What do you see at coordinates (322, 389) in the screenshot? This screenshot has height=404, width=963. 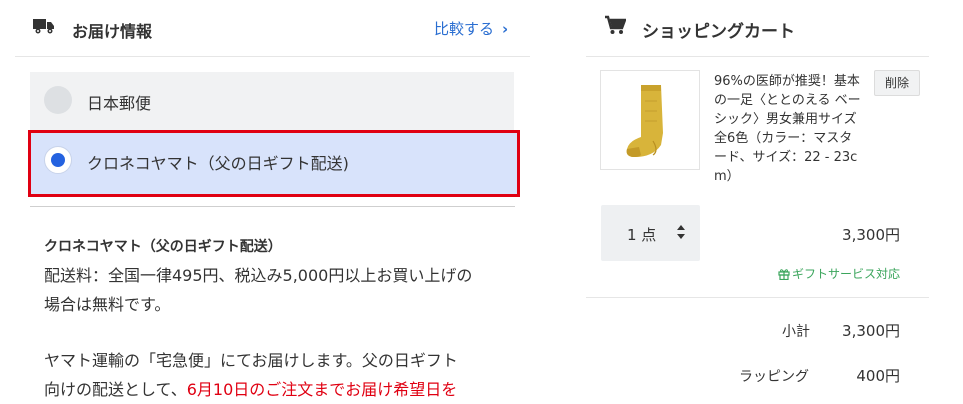 I see `info-note-deadline: 6月10日のご注文までお届け希望日を` at bounding box center [322, 389].